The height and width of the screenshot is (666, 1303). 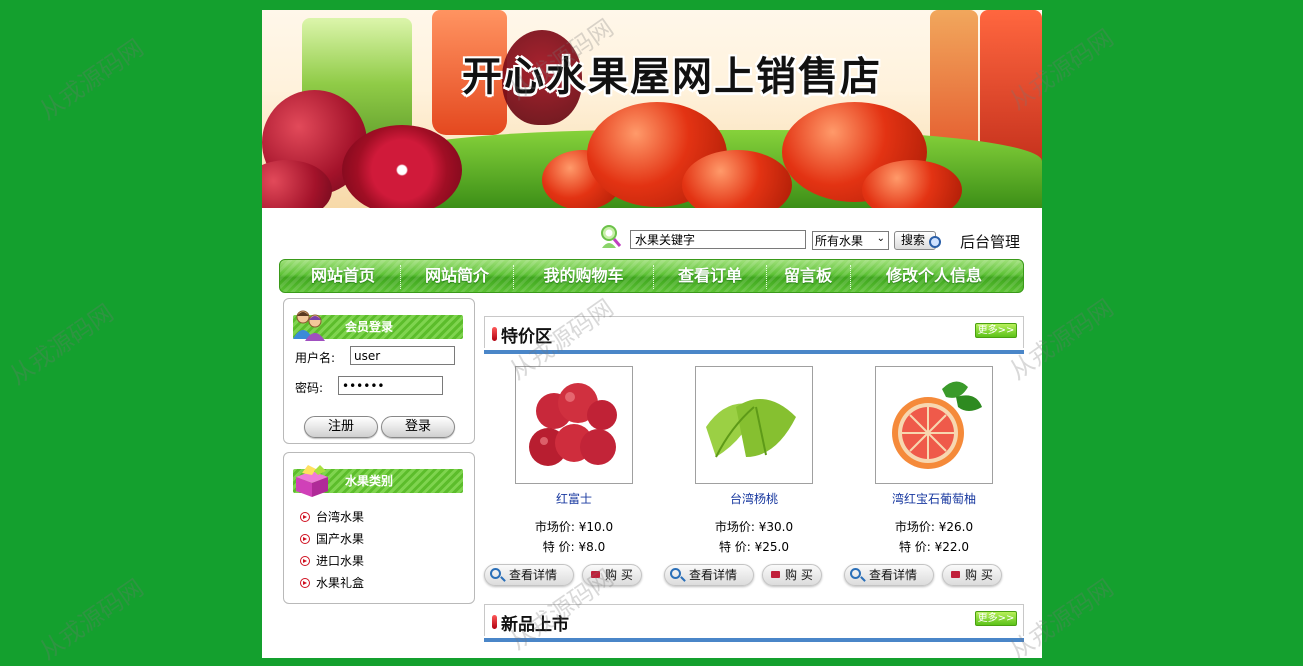 I want to click on password-label: 密码:, so click(x=309, y=388).